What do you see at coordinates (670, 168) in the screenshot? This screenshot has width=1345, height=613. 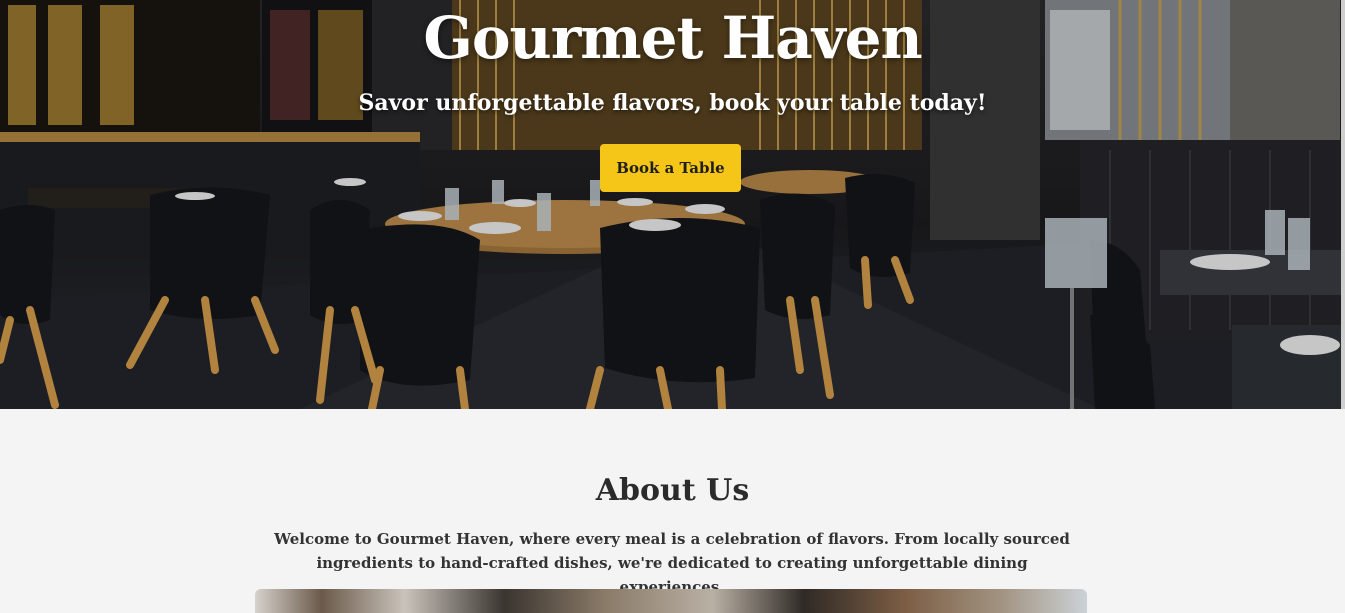 I see `book-table-button: Book a Table` at bounding box center [670, 168].